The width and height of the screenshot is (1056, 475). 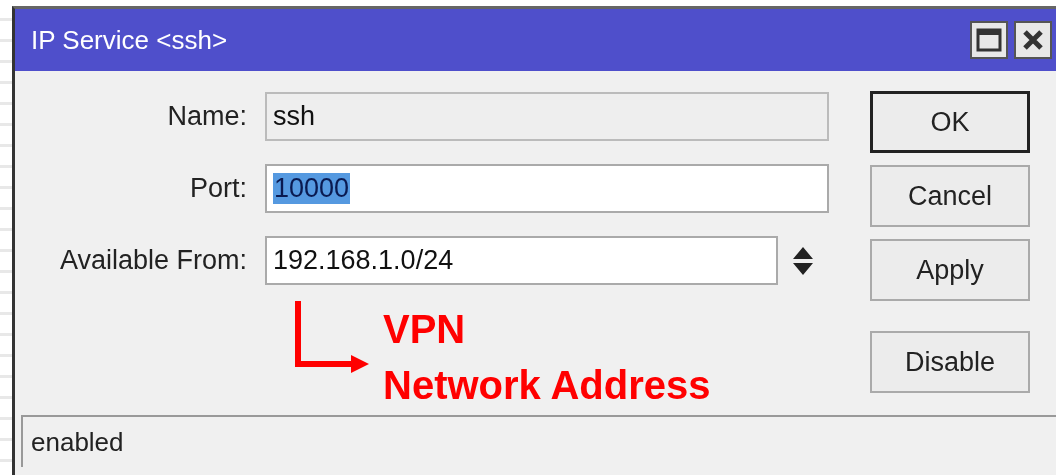 I want to click on maximize-icon, so click(x=989, y=40).